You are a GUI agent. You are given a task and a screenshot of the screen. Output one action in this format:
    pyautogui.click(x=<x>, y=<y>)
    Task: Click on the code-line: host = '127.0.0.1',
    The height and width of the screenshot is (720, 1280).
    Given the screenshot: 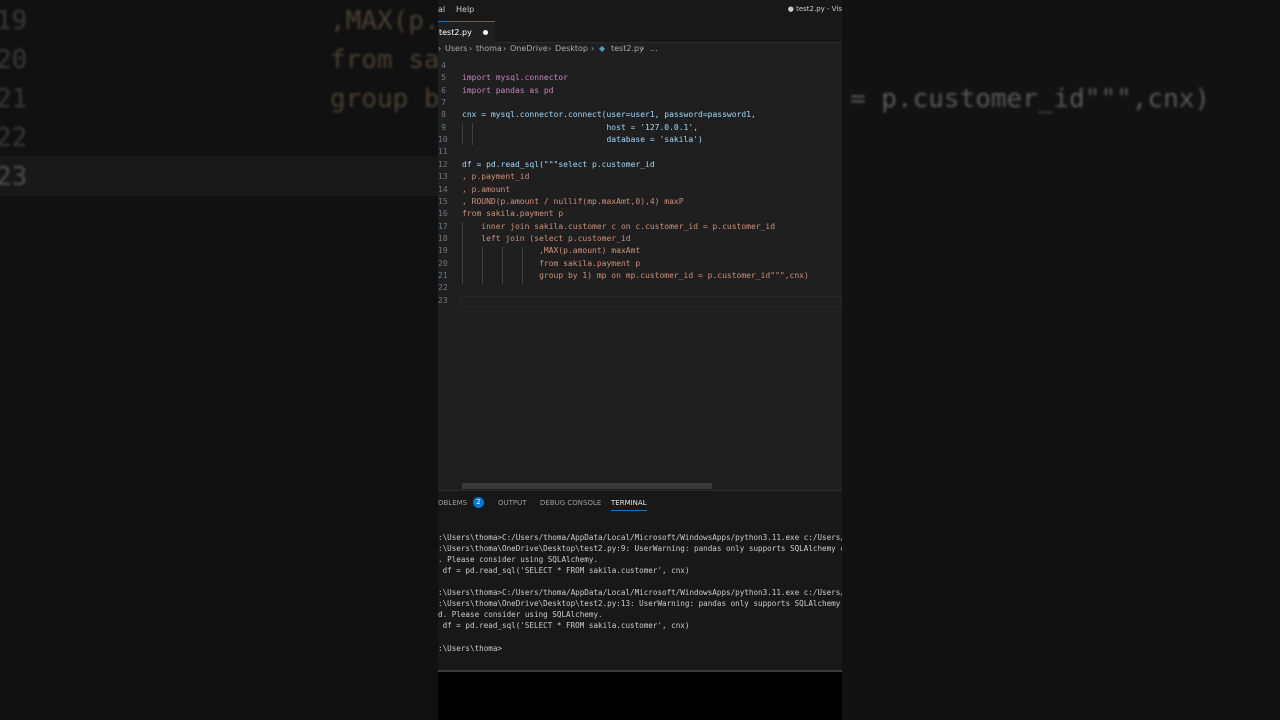 What is the action you would take?
    pyautogui.click(x=580, y=127)
    